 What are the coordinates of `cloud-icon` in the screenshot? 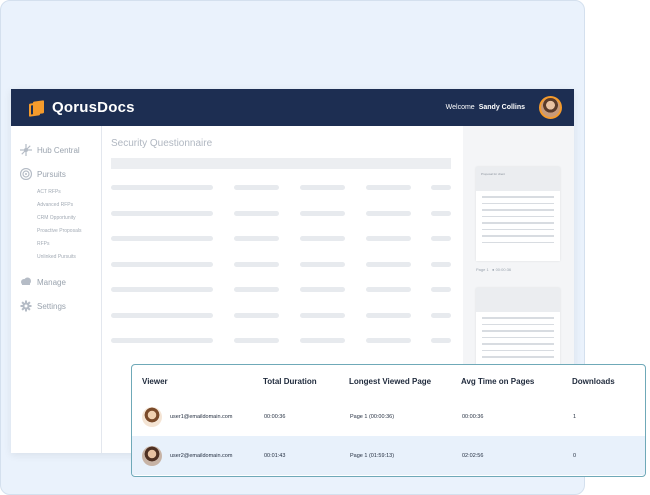 It's located at (26, 281).